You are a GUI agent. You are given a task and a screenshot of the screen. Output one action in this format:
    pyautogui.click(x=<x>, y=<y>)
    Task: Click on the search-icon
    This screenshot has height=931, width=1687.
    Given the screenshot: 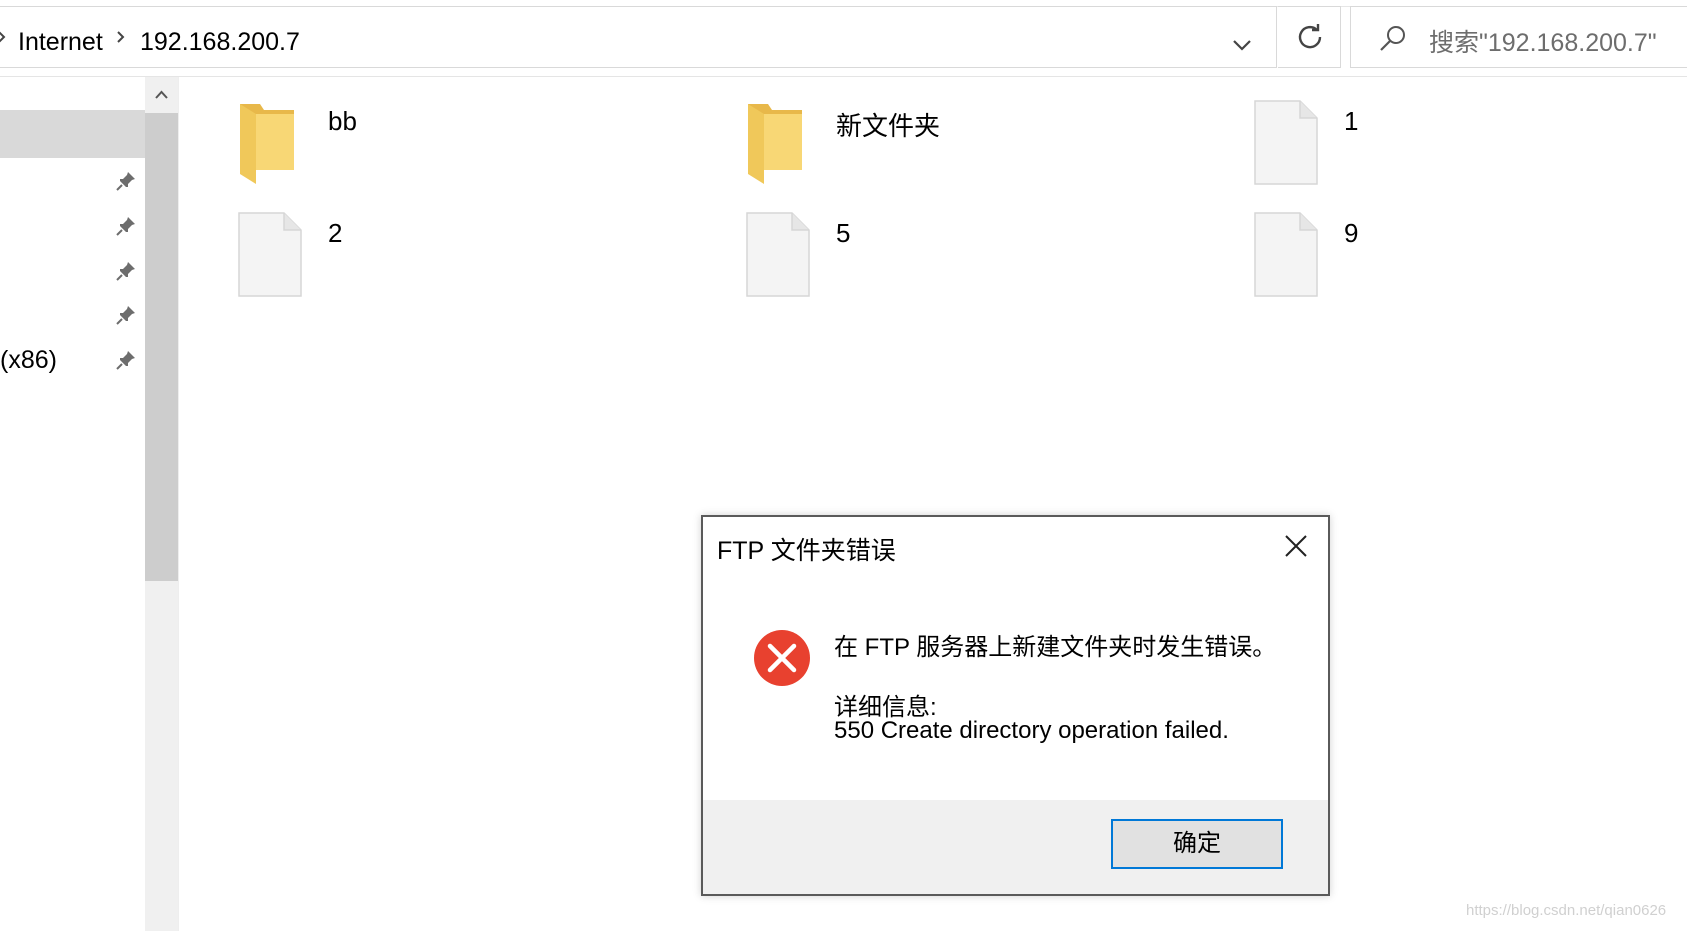 What is the action you would take?
    pyautogui.click(x=1392, y=38)
    